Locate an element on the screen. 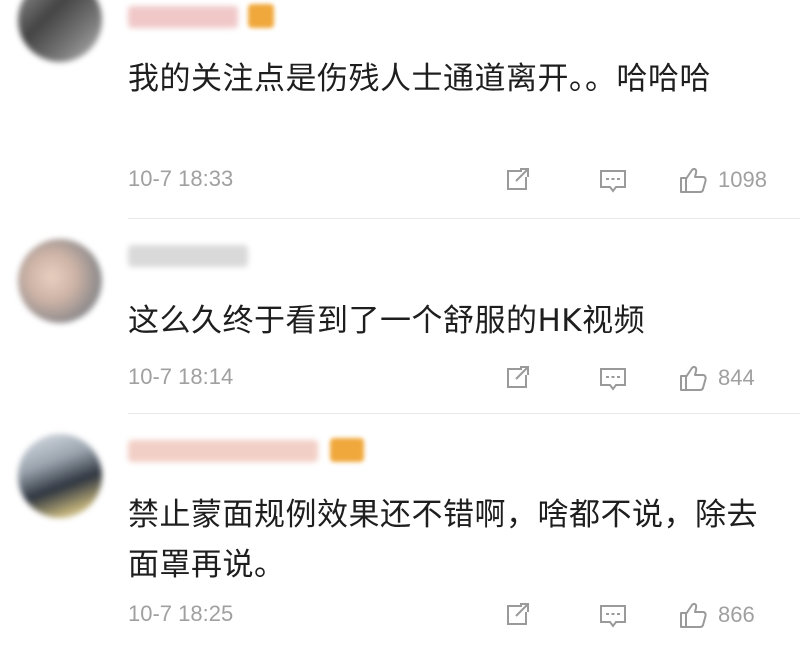 The image size is (800, 650). like-button: 1098 is located at coordinates (721, 180).